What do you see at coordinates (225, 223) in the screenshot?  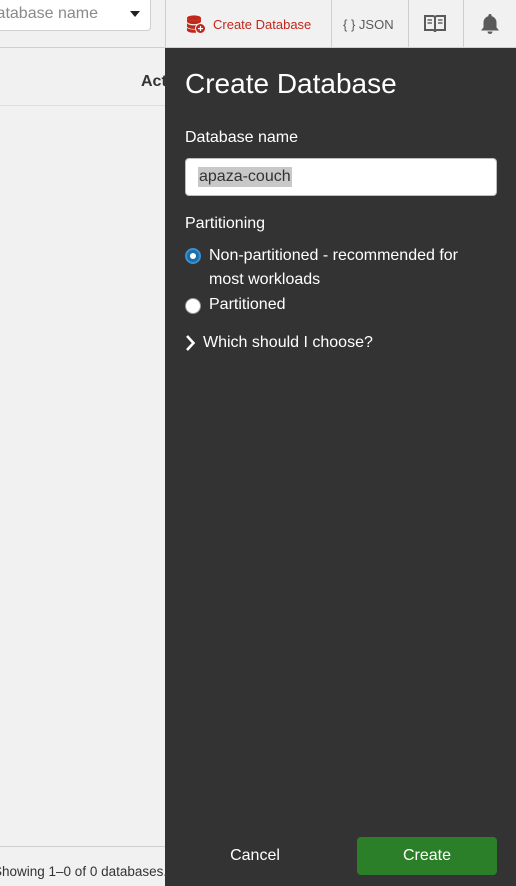 I see `partitioning-label: Partitioning` at bounding box center [225, 223].